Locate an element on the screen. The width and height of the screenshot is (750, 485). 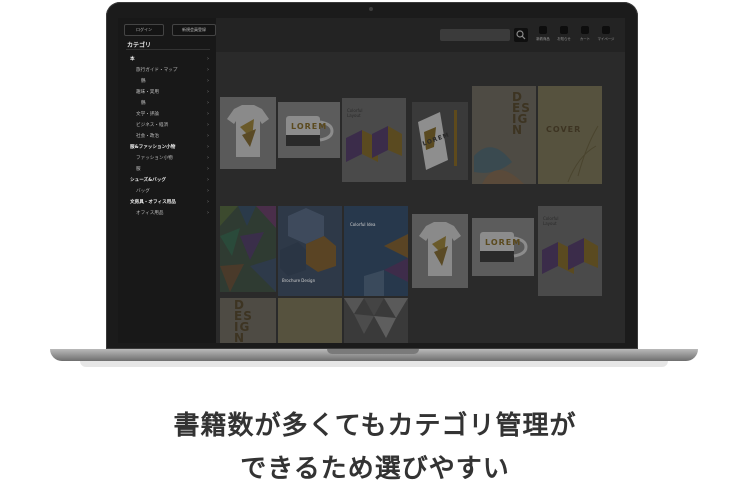
nav-label: 新着商品 is located at coordinates (543, 39).